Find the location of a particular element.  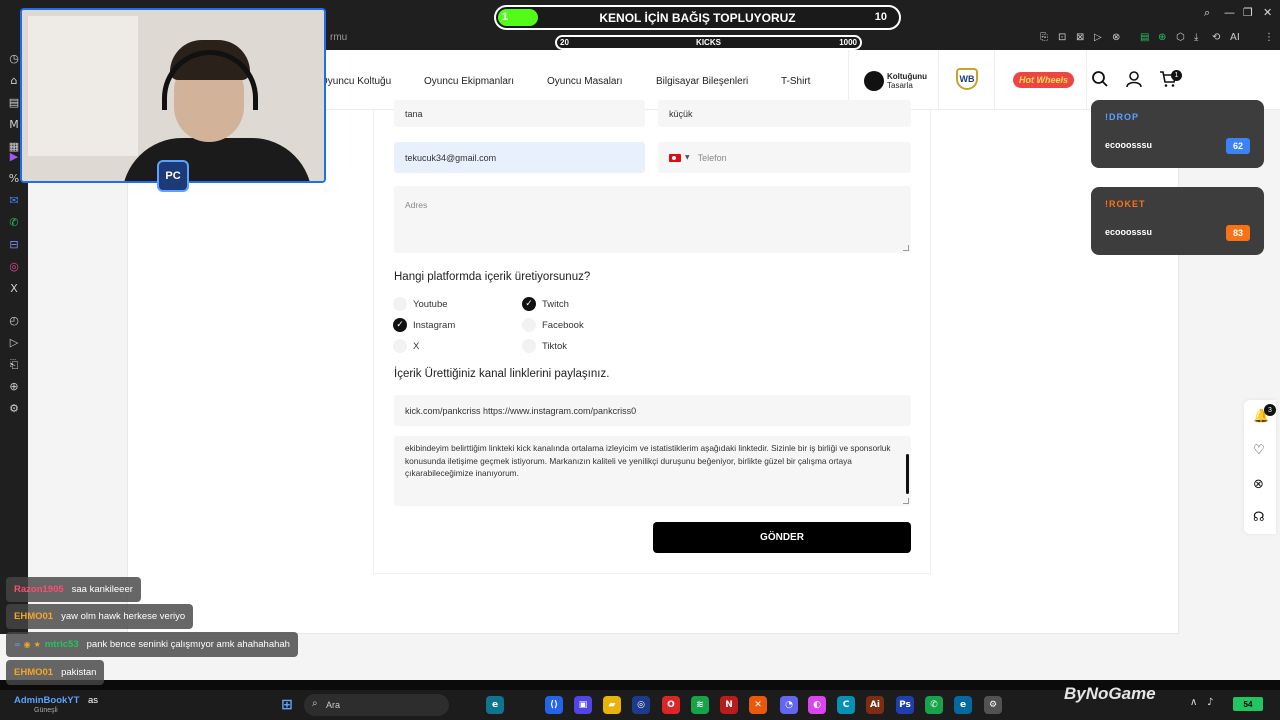

edge-icon: e is located at coordinates (495, 705).